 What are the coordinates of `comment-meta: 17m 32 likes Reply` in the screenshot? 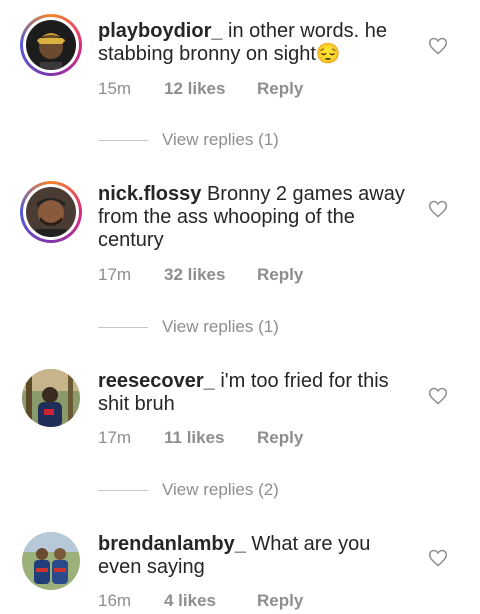 It's located at (200, 275).